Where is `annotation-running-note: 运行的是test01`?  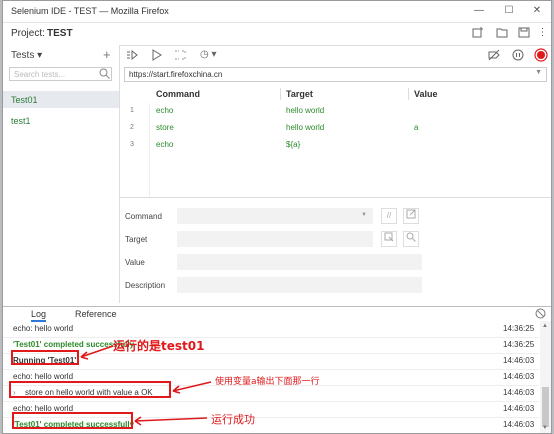 annotation-running-note: 运行的是test01 is located at coordinates (159, 346).